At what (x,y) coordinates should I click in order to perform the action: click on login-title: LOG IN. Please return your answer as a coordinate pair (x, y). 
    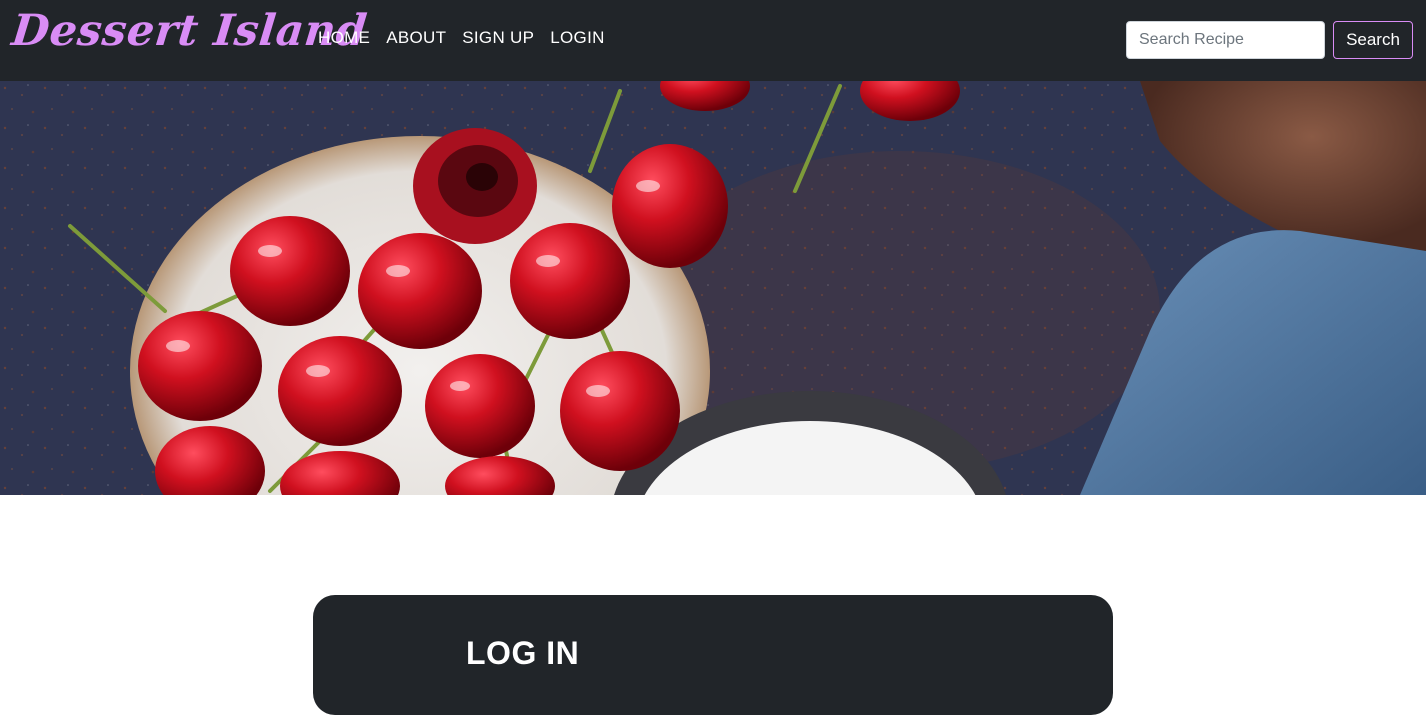
    Looking at the image, I should click on (523, 653).